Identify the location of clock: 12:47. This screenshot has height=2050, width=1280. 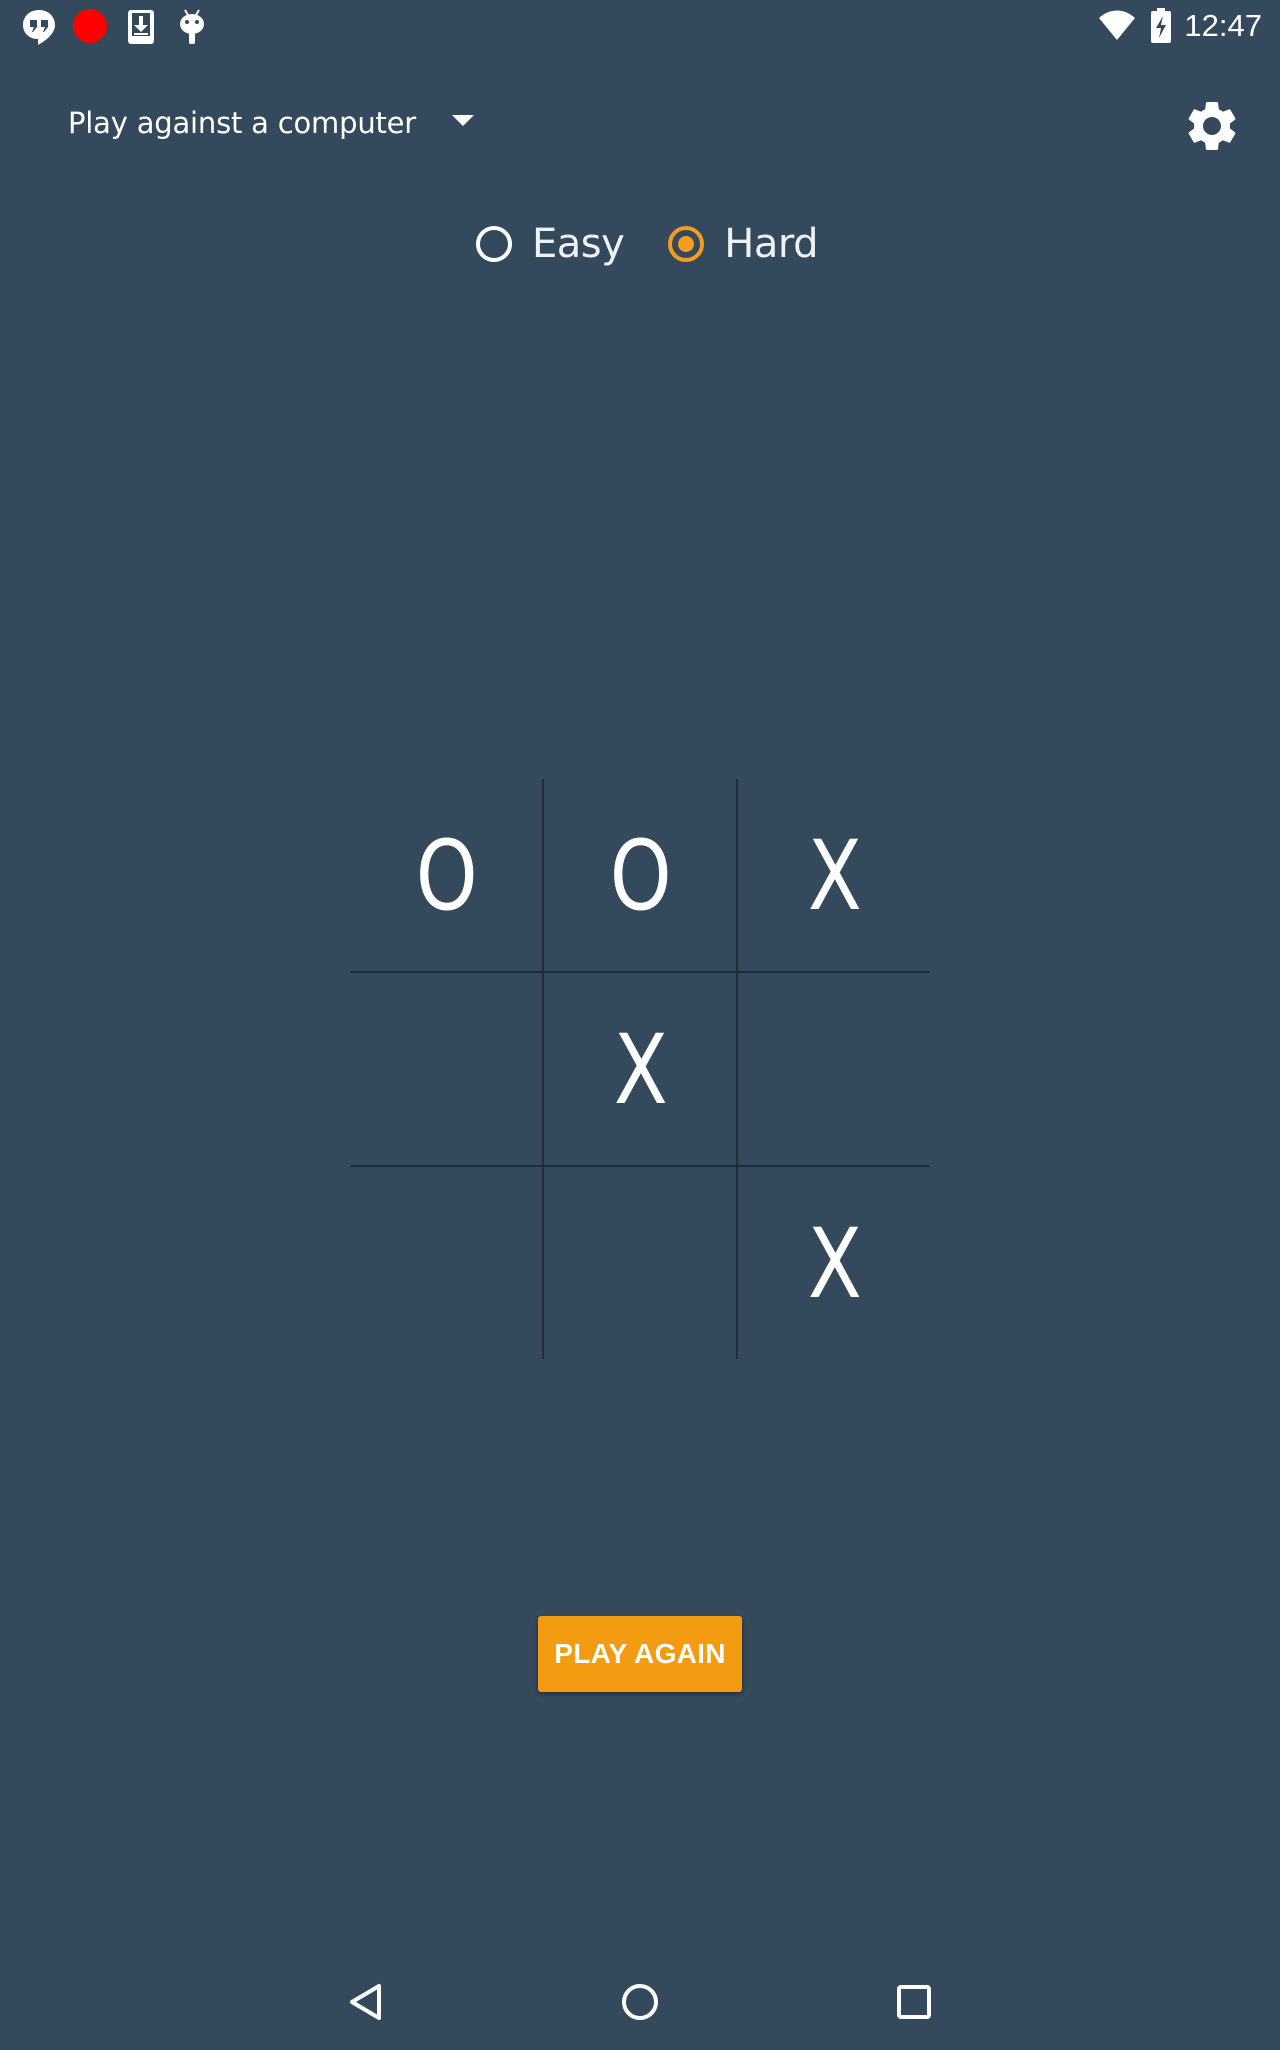
(1223, 25).